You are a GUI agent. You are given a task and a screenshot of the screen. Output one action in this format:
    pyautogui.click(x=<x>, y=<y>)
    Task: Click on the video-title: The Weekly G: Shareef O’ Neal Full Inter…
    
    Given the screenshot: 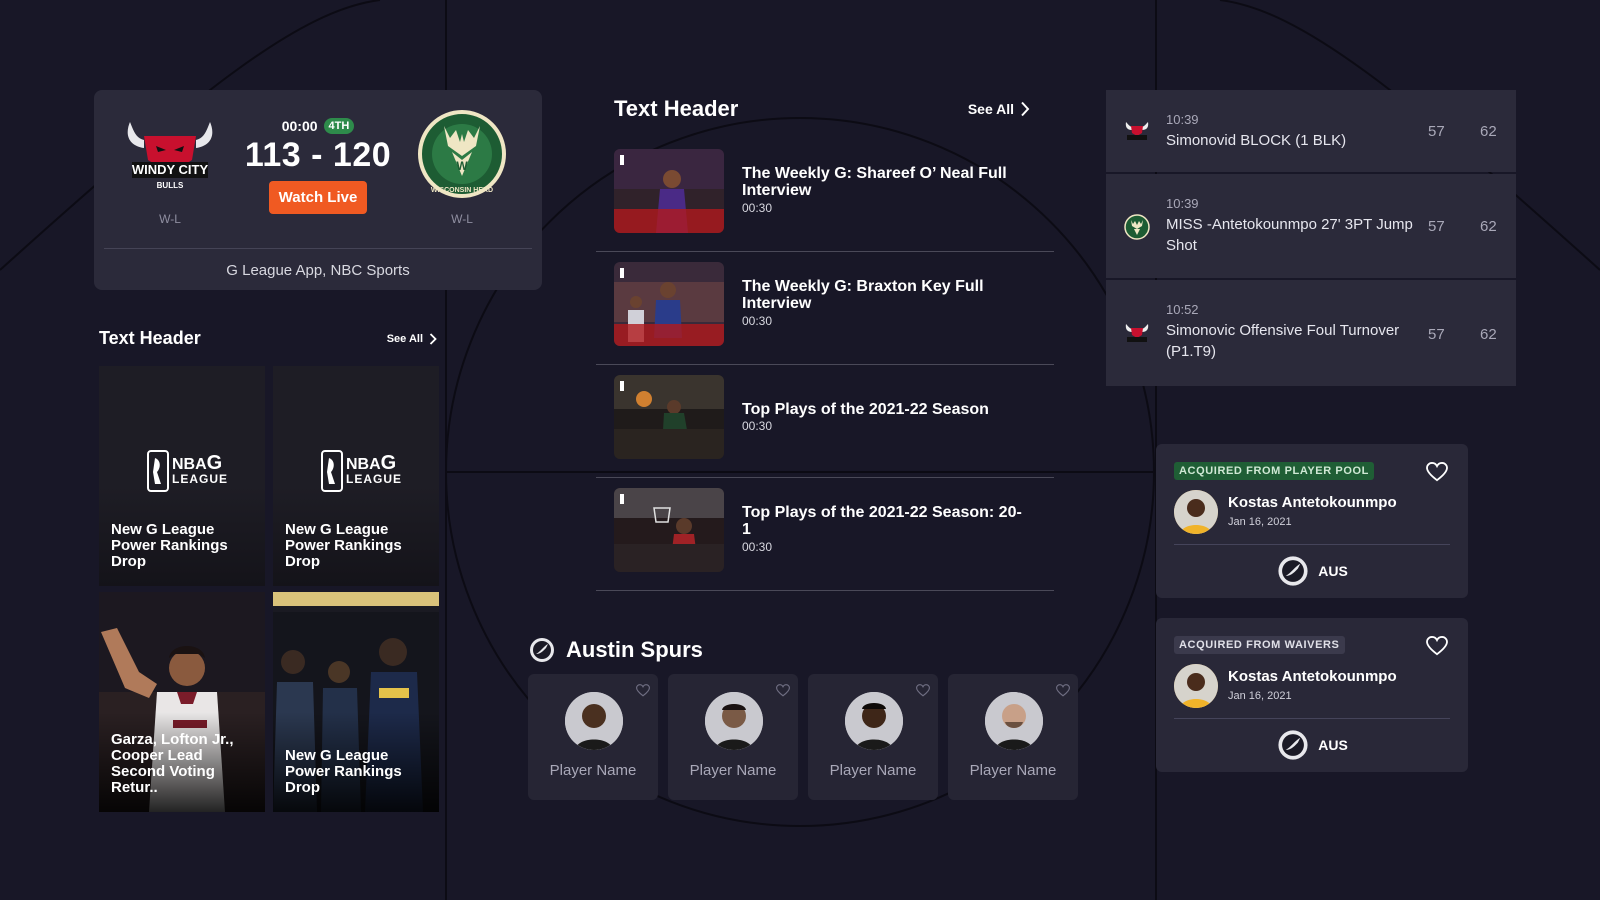 What is the action you would take?
    pyautogui.click(x=874, y=182)
    